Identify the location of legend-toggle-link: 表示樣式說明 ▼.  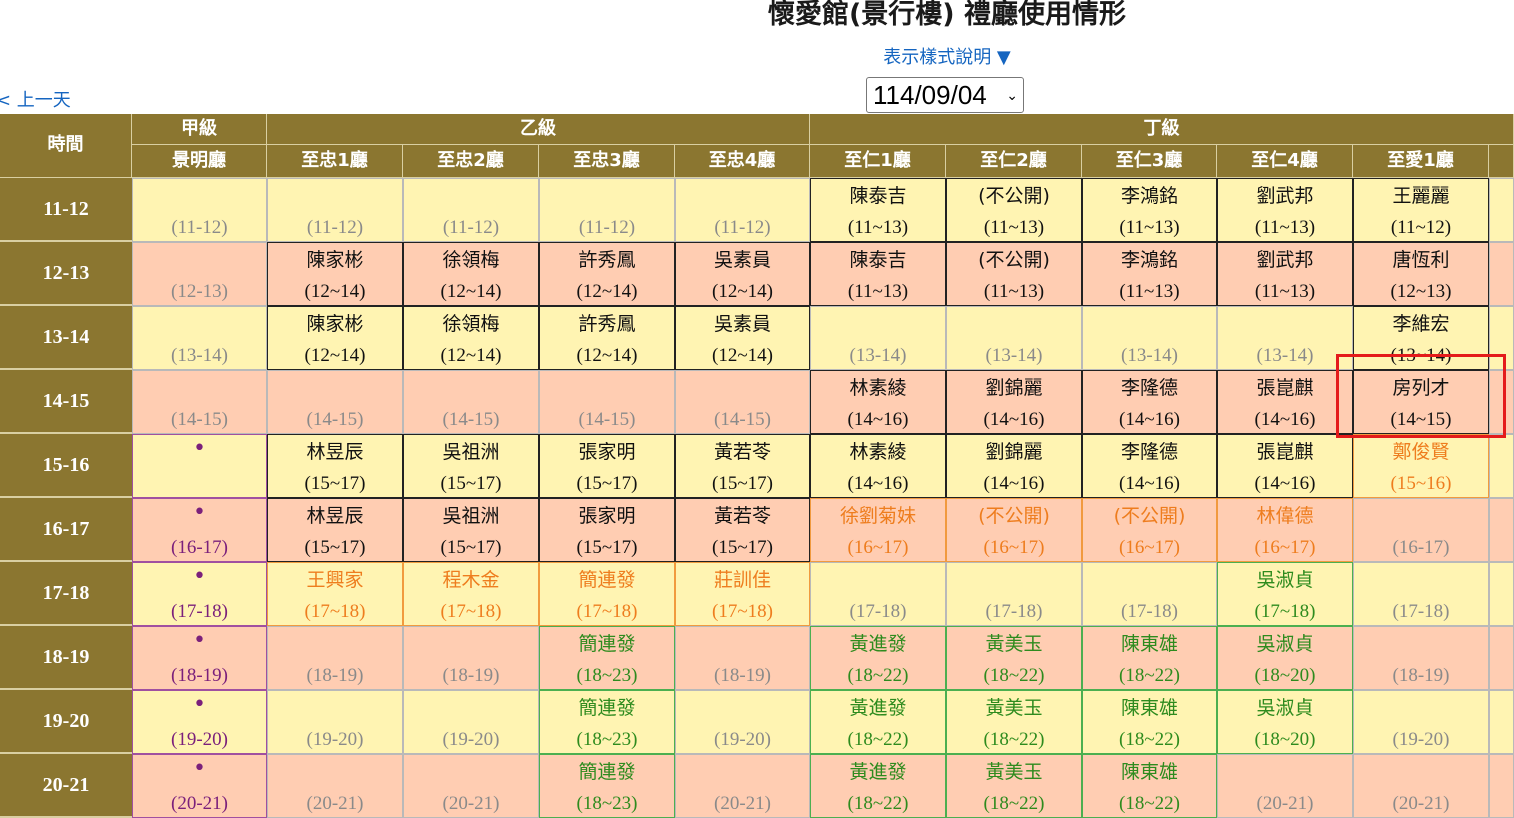
(757, 56).